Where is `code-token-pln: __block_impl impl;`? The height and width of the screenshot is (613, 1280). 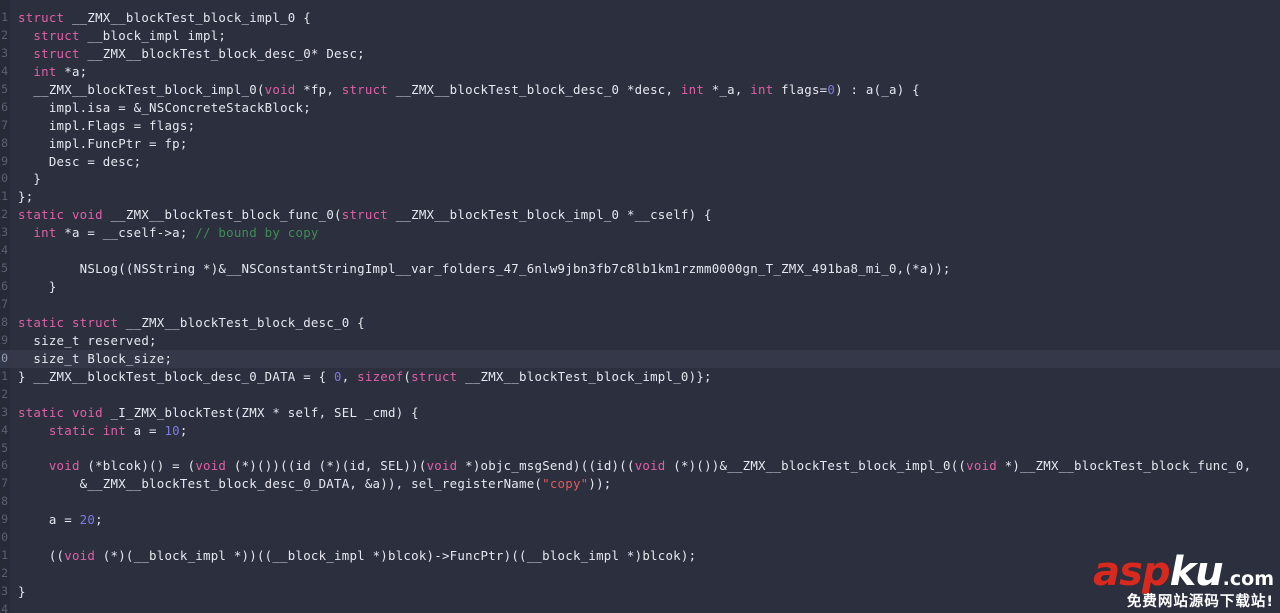 code-token-pln: __block_impl impl; is located at coordinates (153, 35).